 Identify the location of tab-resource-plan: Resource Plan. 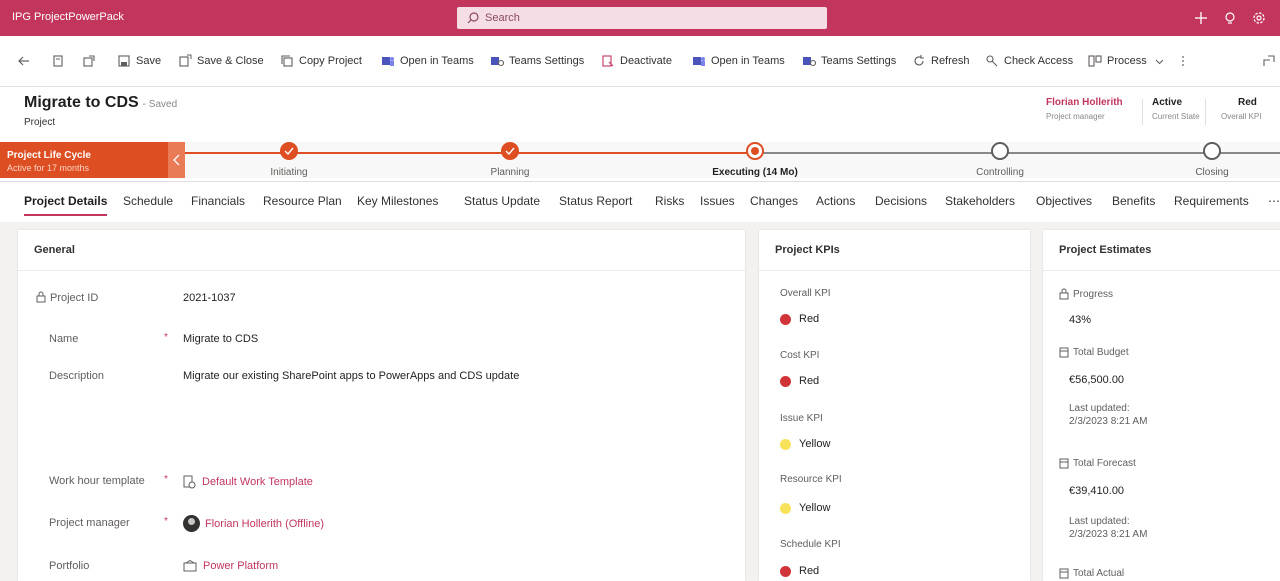
(302, 201).